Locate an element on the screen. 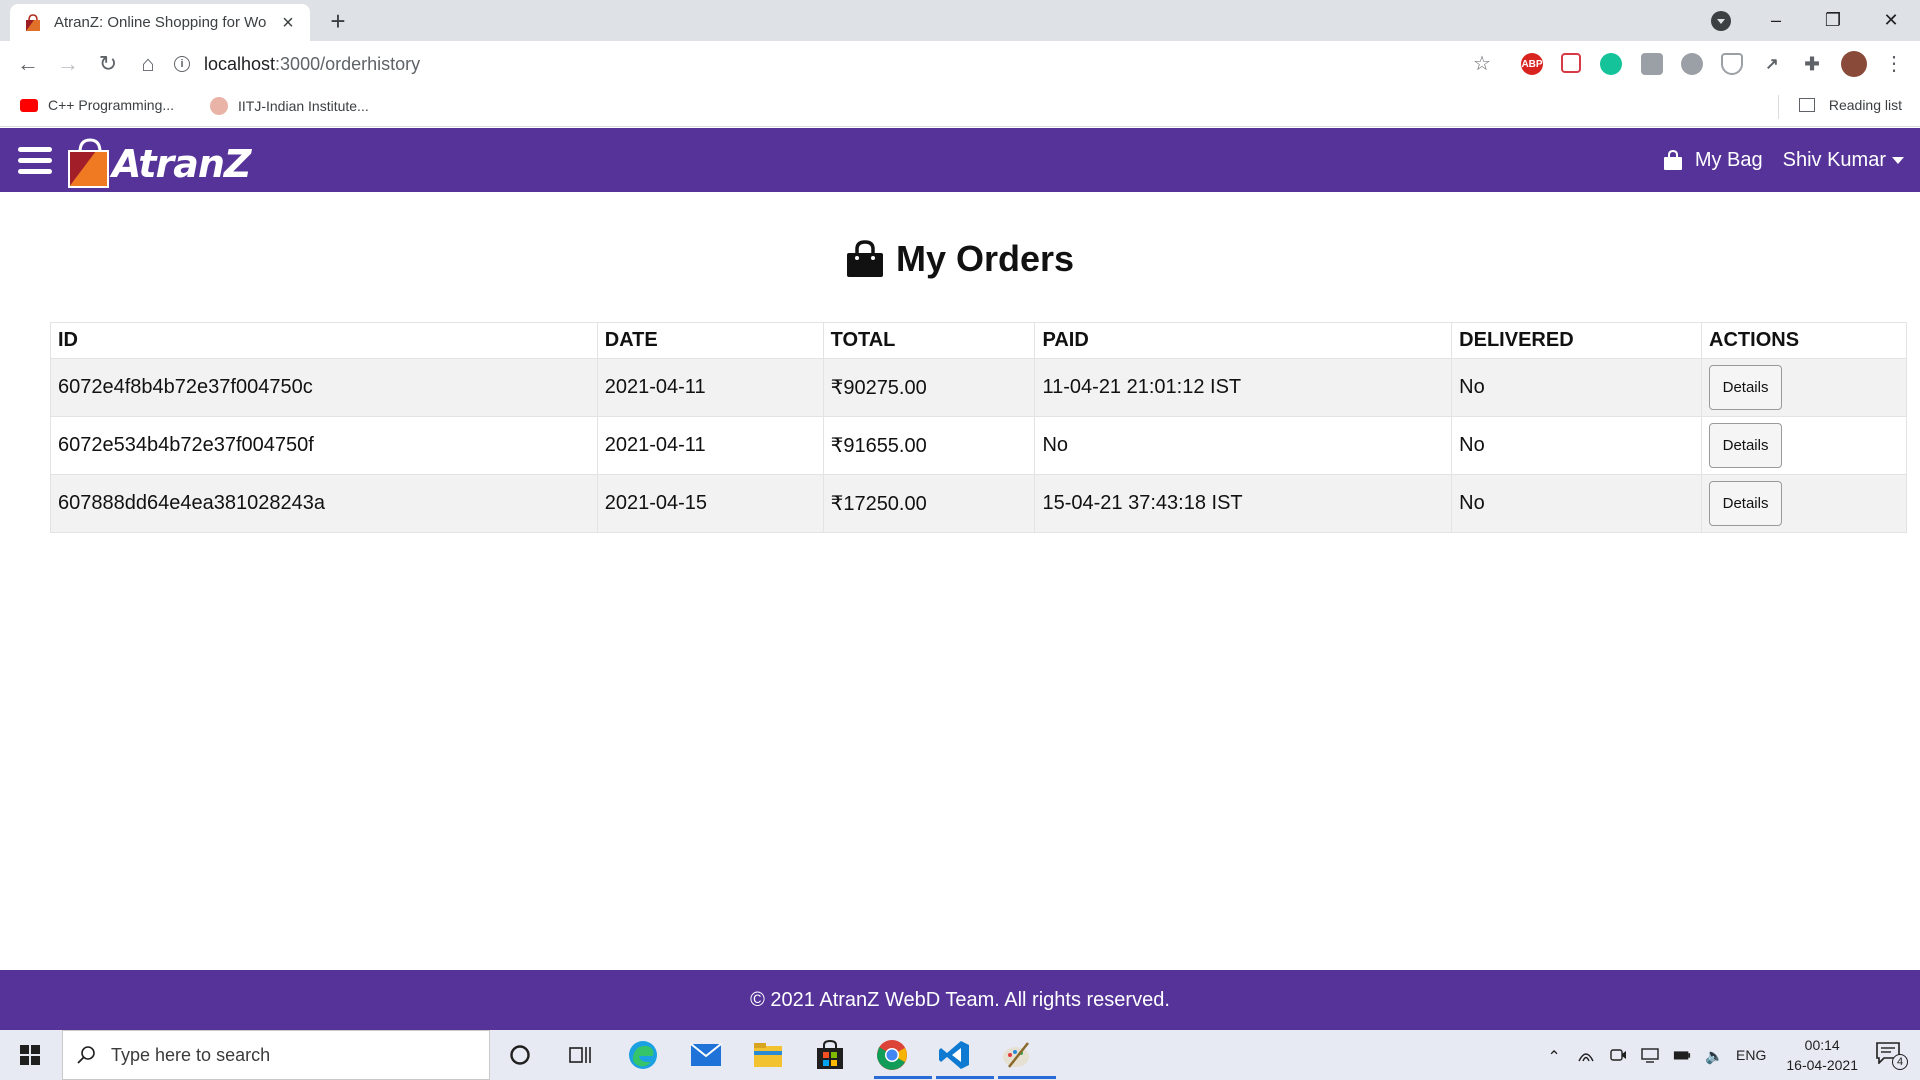  site-header: AtranZ My Bag Shiv Kumar is located at coordinates (960, 160).